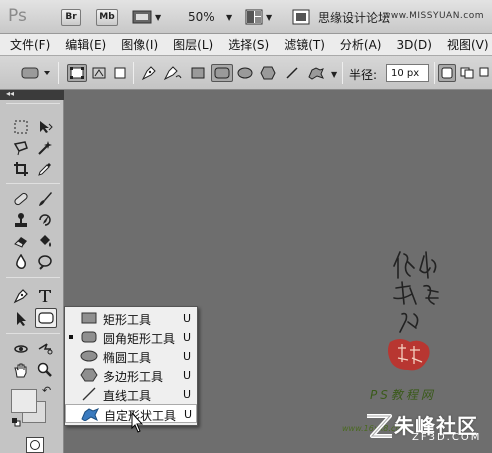 This screenshot has height=453, width=492. I want to click on rounded-rectangle-icon, so click(222, 73).